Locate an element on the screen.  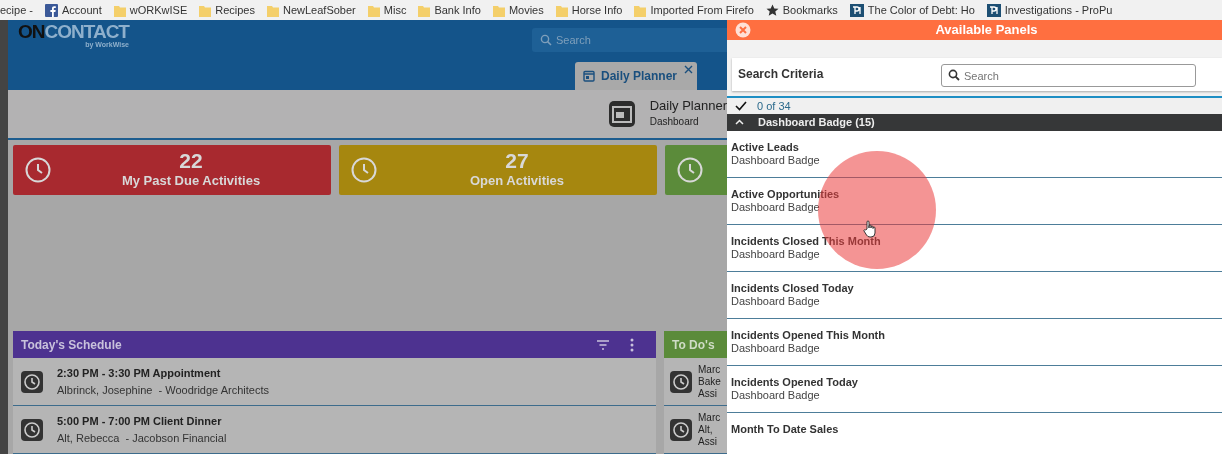
page-subtitle: Dashboard is located at coordinates (674, 121).